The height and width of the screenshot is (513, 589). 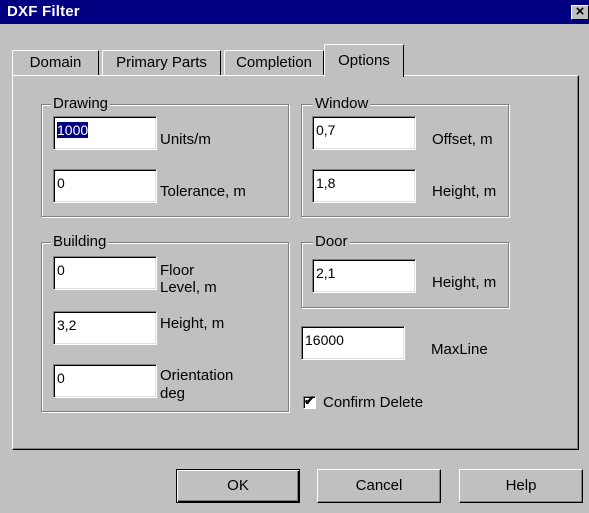 What do you see at coordinates (364, 133) in the screenshot?
I see `window-offset-input: 0,7` at bounding box center [364, 133].